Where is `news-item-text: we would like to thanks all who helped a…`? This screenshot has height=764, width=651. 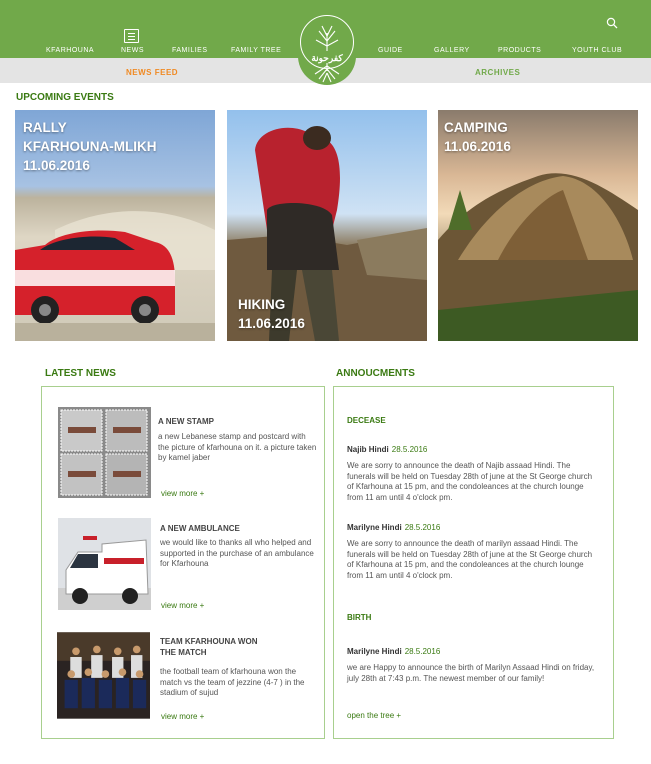
news-item-text: we would like to thanks all who helped a… is located at coordinates (237, 553).